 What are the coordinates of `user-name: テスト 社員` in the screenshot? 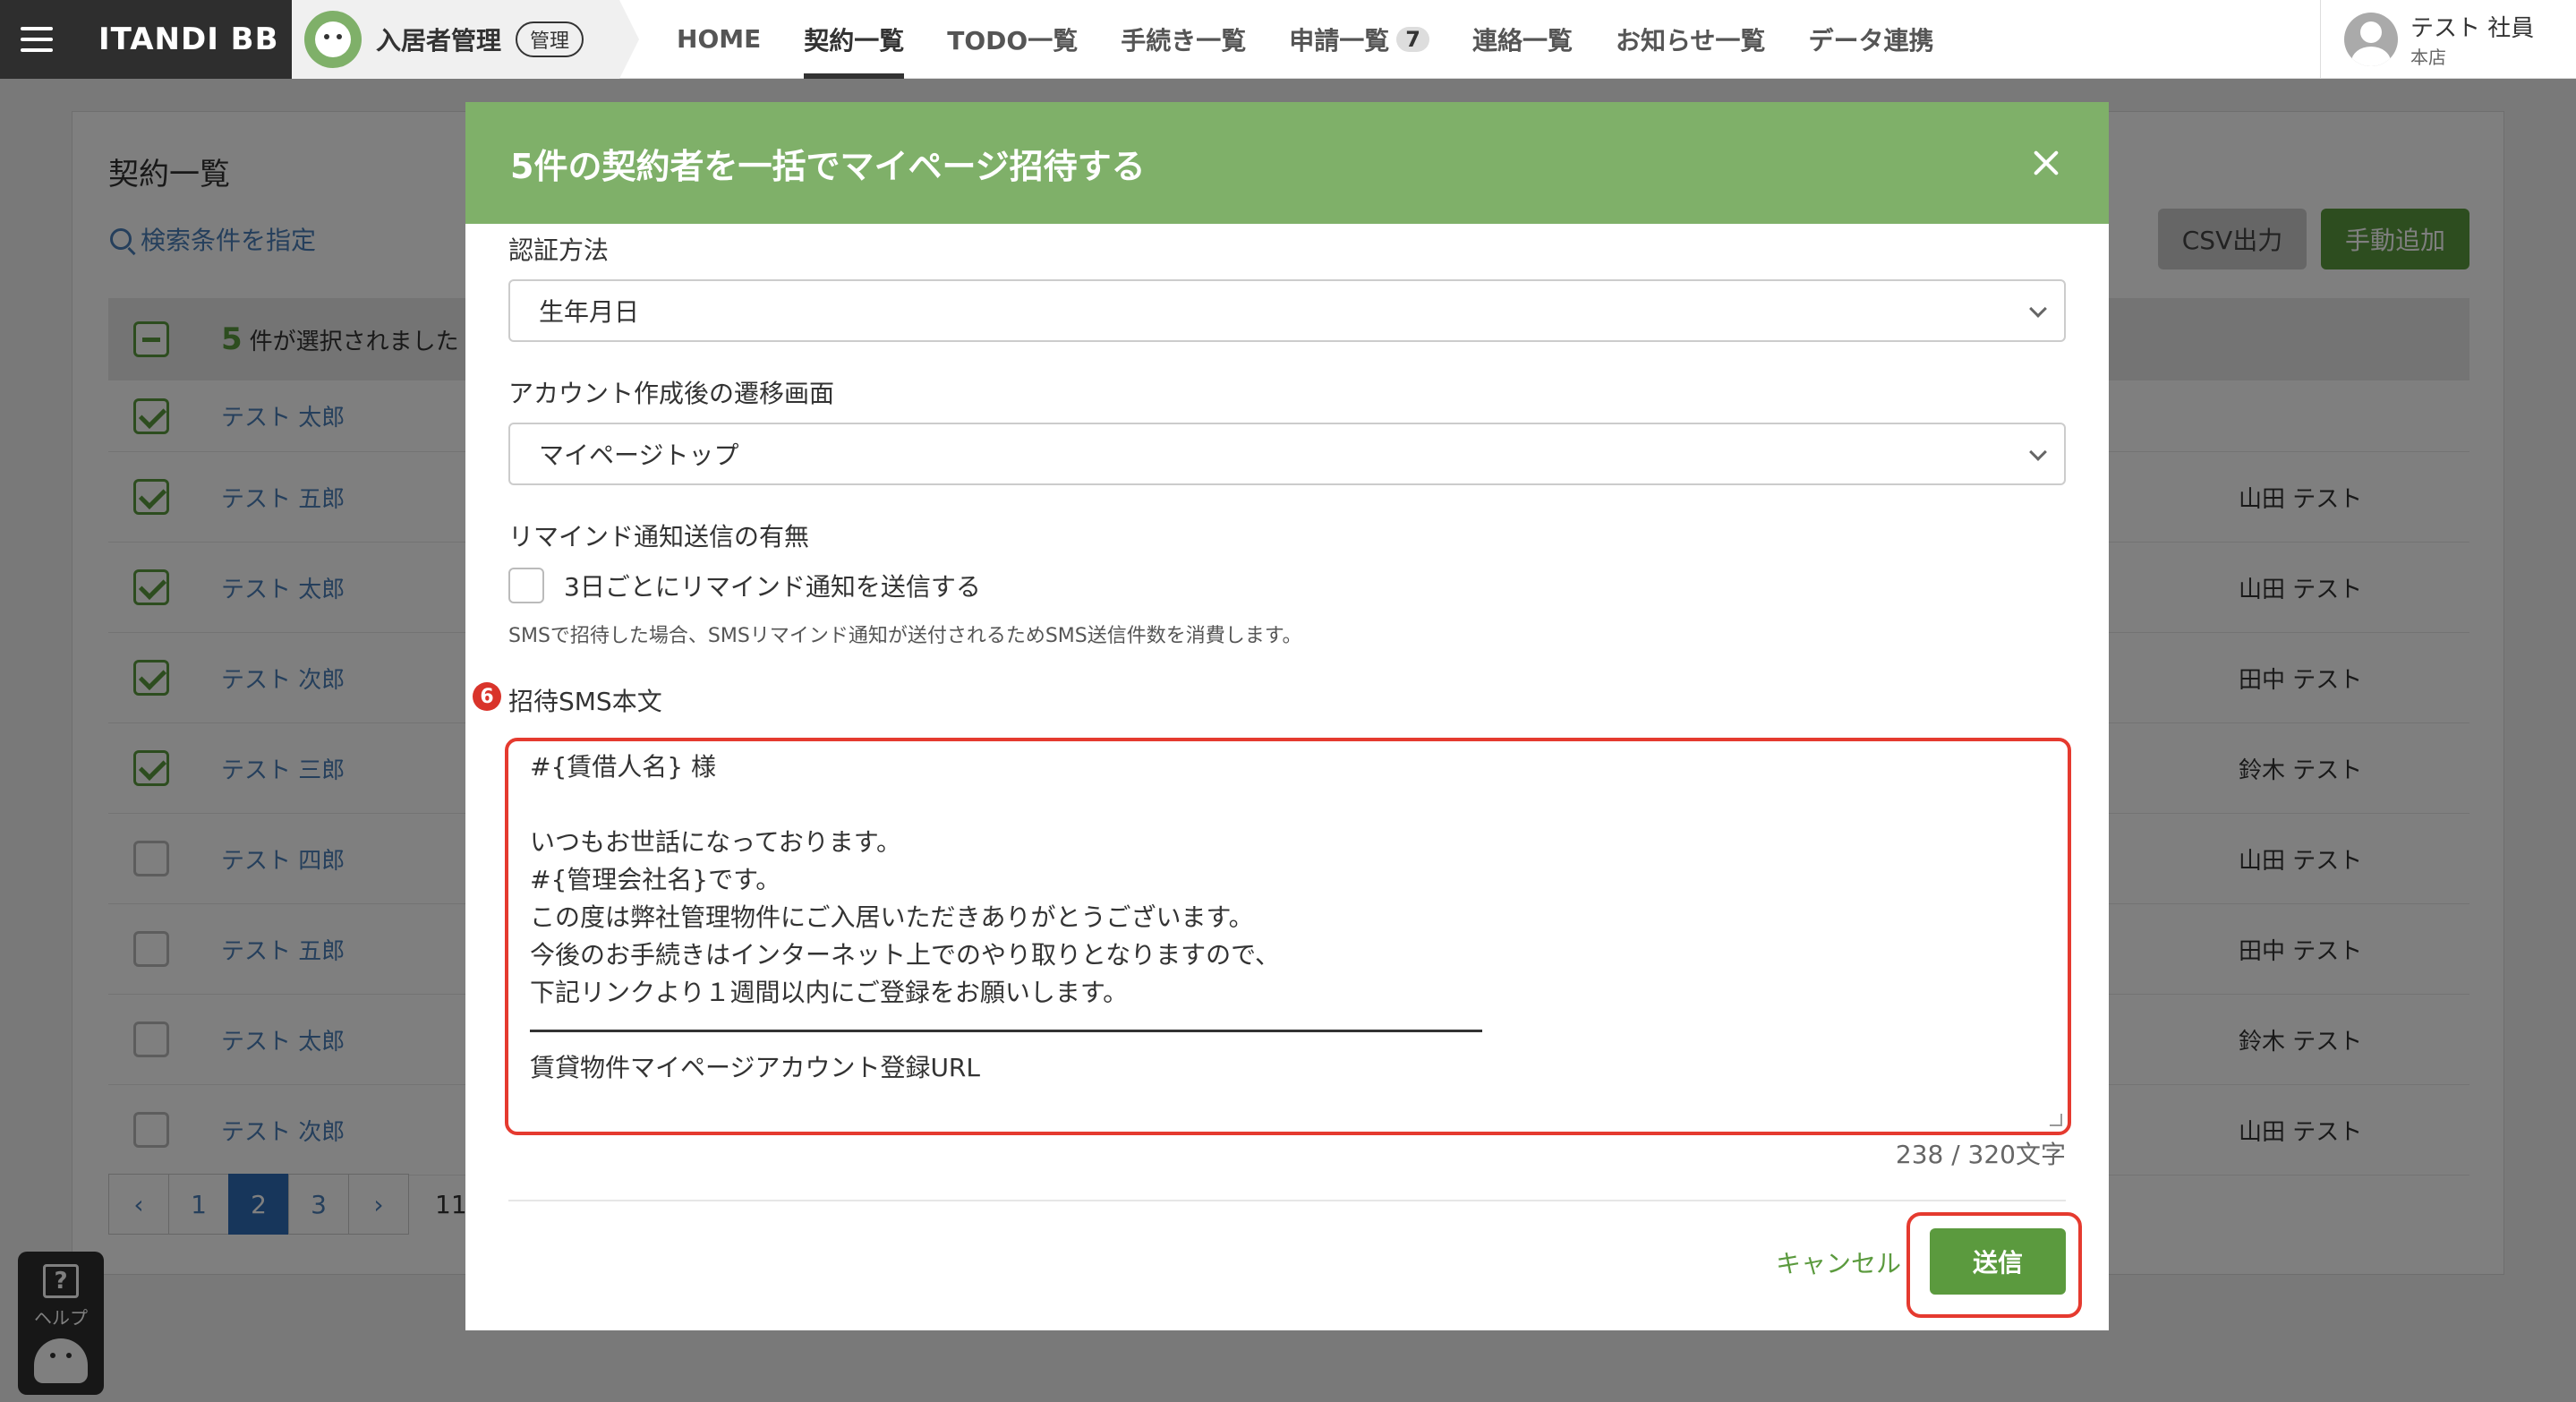 It's located at (2472, 28).